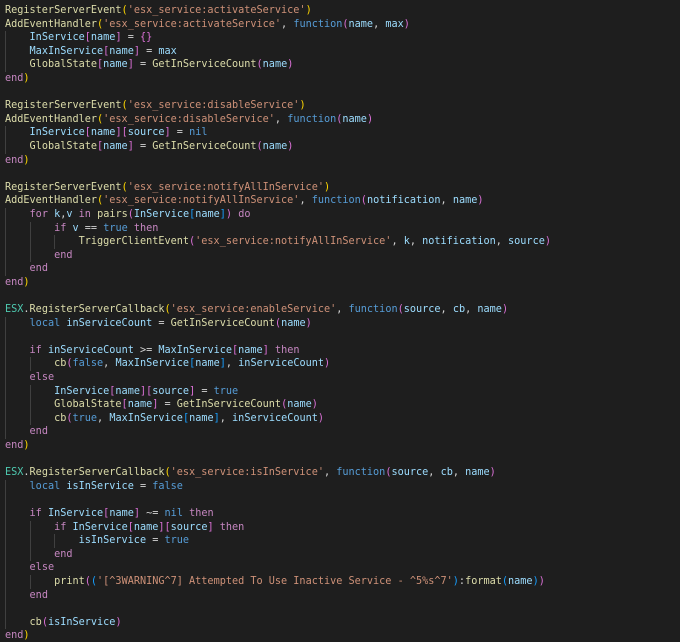 The image size is (680, 642). Describe the element at coordinates (278, 541) in the screenshot. I see `code-line: isInService = true` at that location.